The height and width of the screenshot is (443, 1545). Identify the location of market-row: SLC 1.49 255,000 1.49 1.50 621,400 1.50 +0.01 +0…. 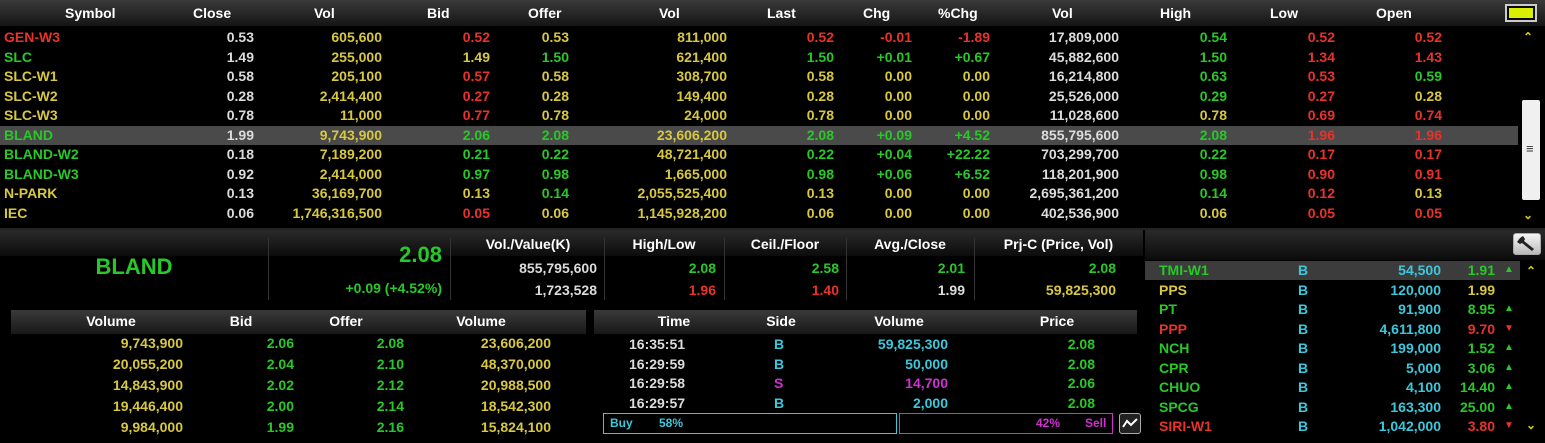
(759, 58).